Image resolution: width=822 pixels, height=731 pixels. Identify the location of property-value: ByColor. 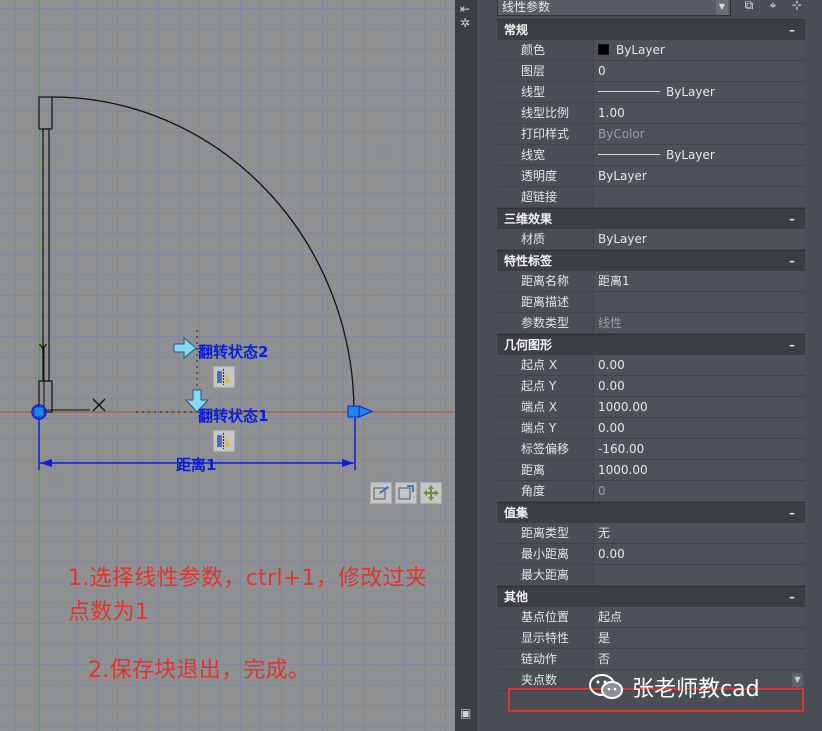
(699, 134).